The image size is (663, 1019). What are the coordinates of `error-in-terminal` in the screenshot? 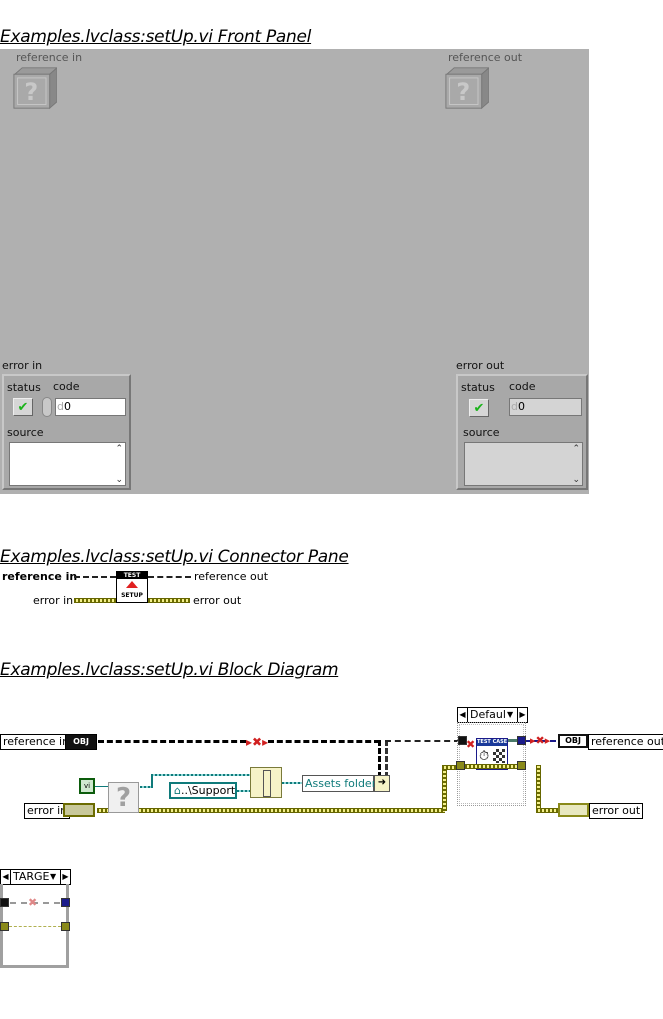 It's located at (79, 810).